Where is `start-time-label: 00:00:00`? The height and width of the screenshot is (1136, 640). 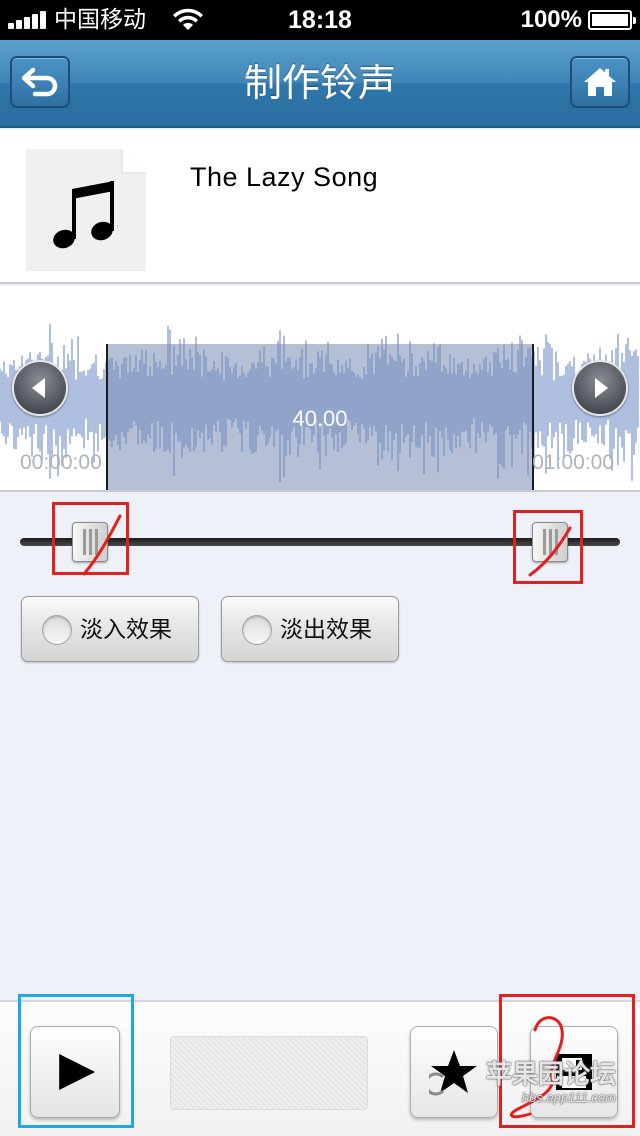
start-time-label: 00:00:00 is located at coordinates (61, 462).